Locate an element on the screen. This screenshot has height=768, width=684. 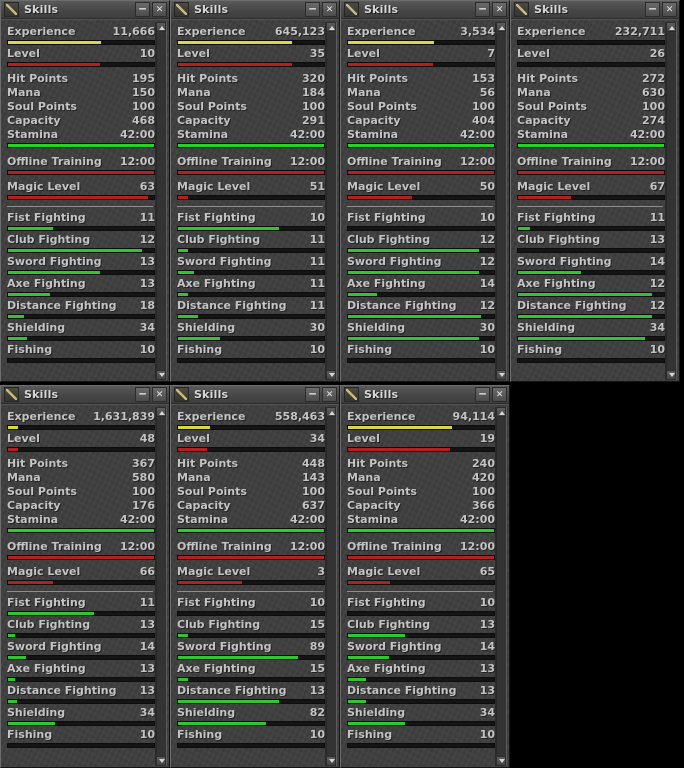
level-label: Level is located at coordinates (363, 438).